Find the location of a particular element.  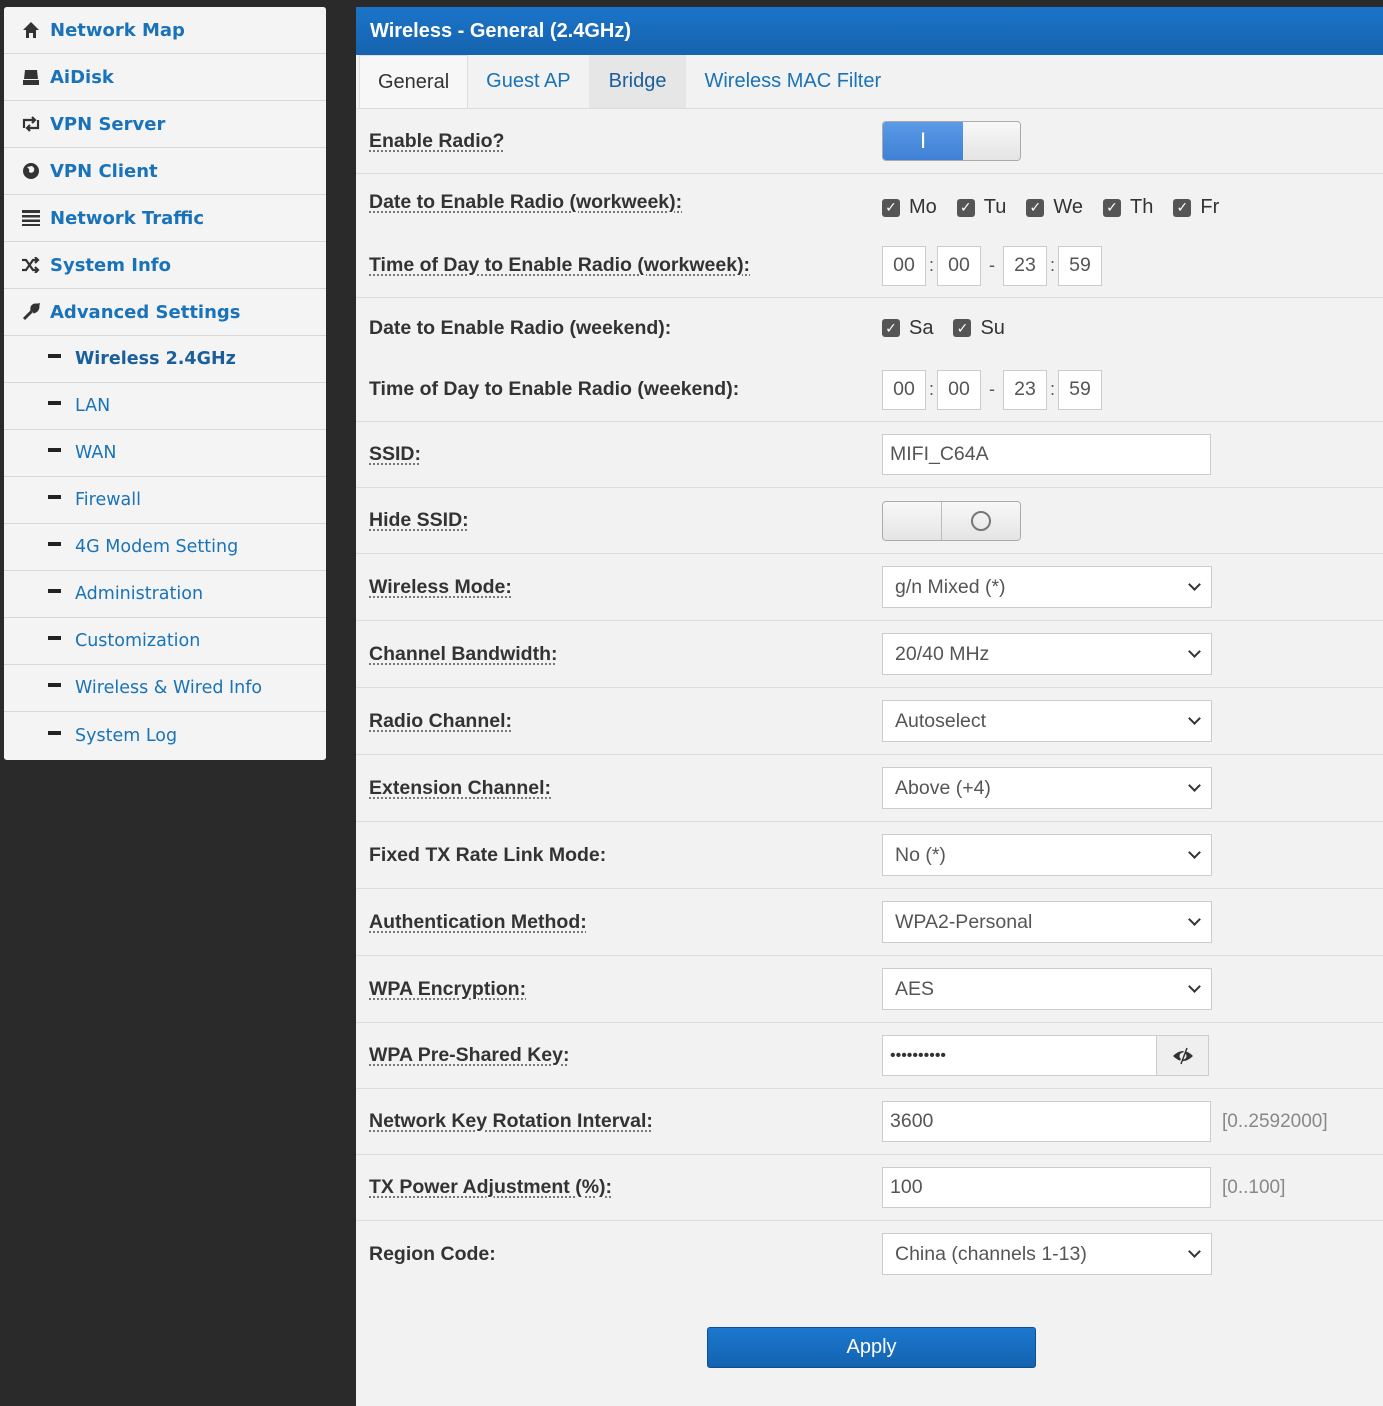

home-icon is located at coordinates (31, 30).